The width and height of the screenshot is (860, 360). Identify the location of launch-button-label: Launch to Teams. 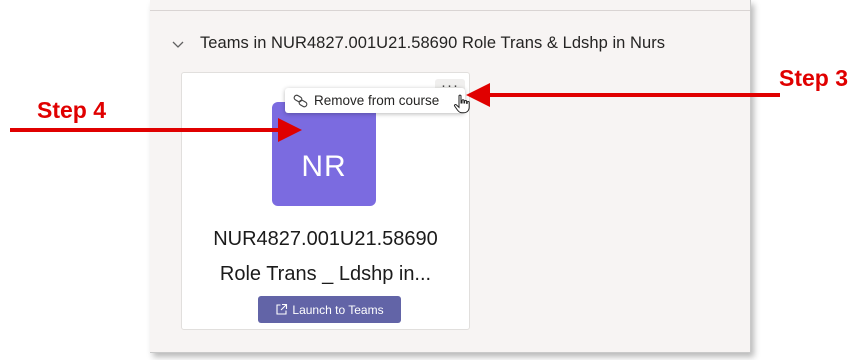
(338, 309).